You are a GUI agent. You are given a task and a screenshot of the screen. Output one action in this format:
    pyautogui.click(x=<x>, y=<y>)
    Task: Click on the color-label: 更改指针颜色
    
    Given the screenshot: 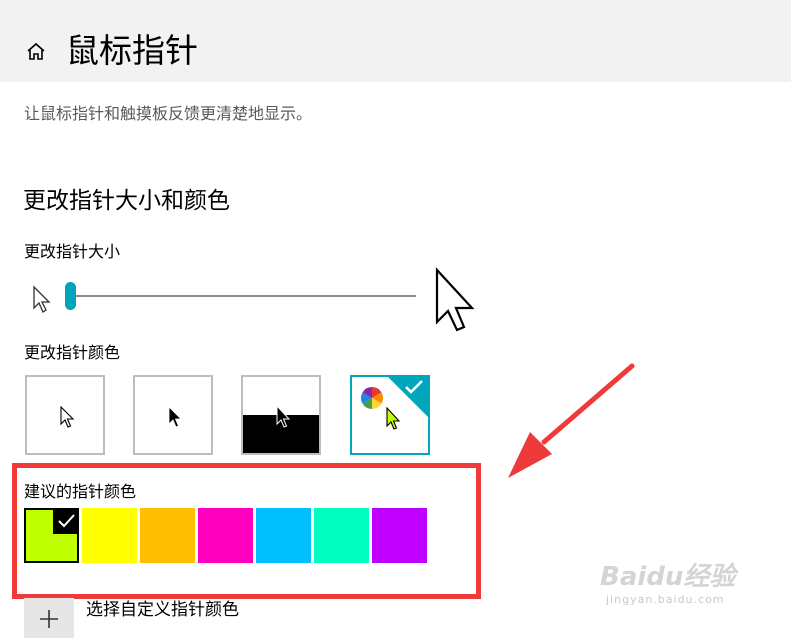 What is the action you would take?
    pyautogui.click(x=72, y=352)
    